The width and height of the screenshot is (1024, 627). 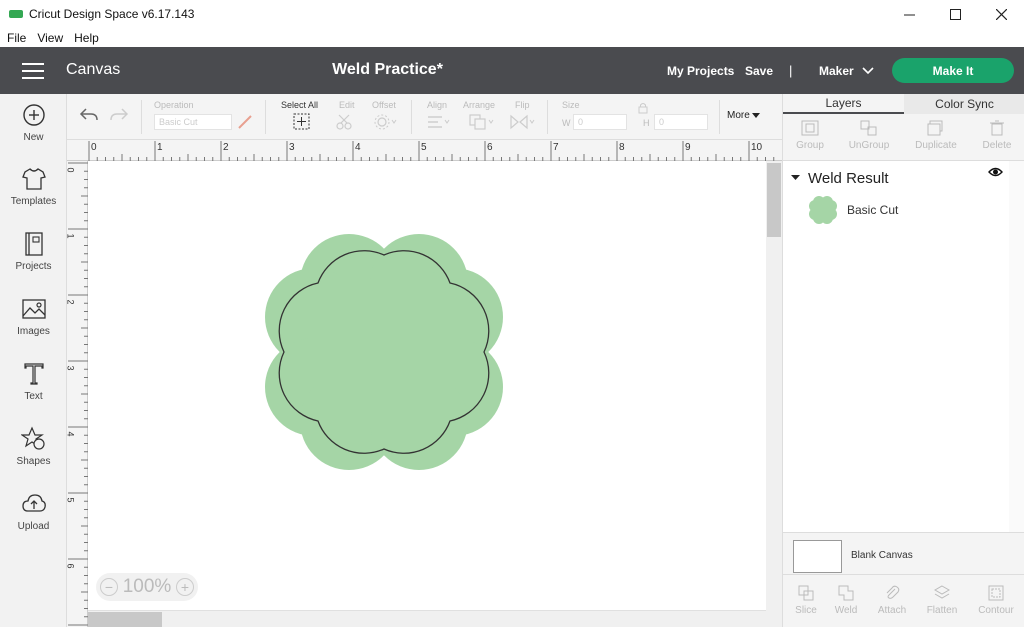 What do you see at coordinates (882, 555) in the screenshot?
I see `blank-canvas-label: Blank Canvas` at bounding box center [882, 555].